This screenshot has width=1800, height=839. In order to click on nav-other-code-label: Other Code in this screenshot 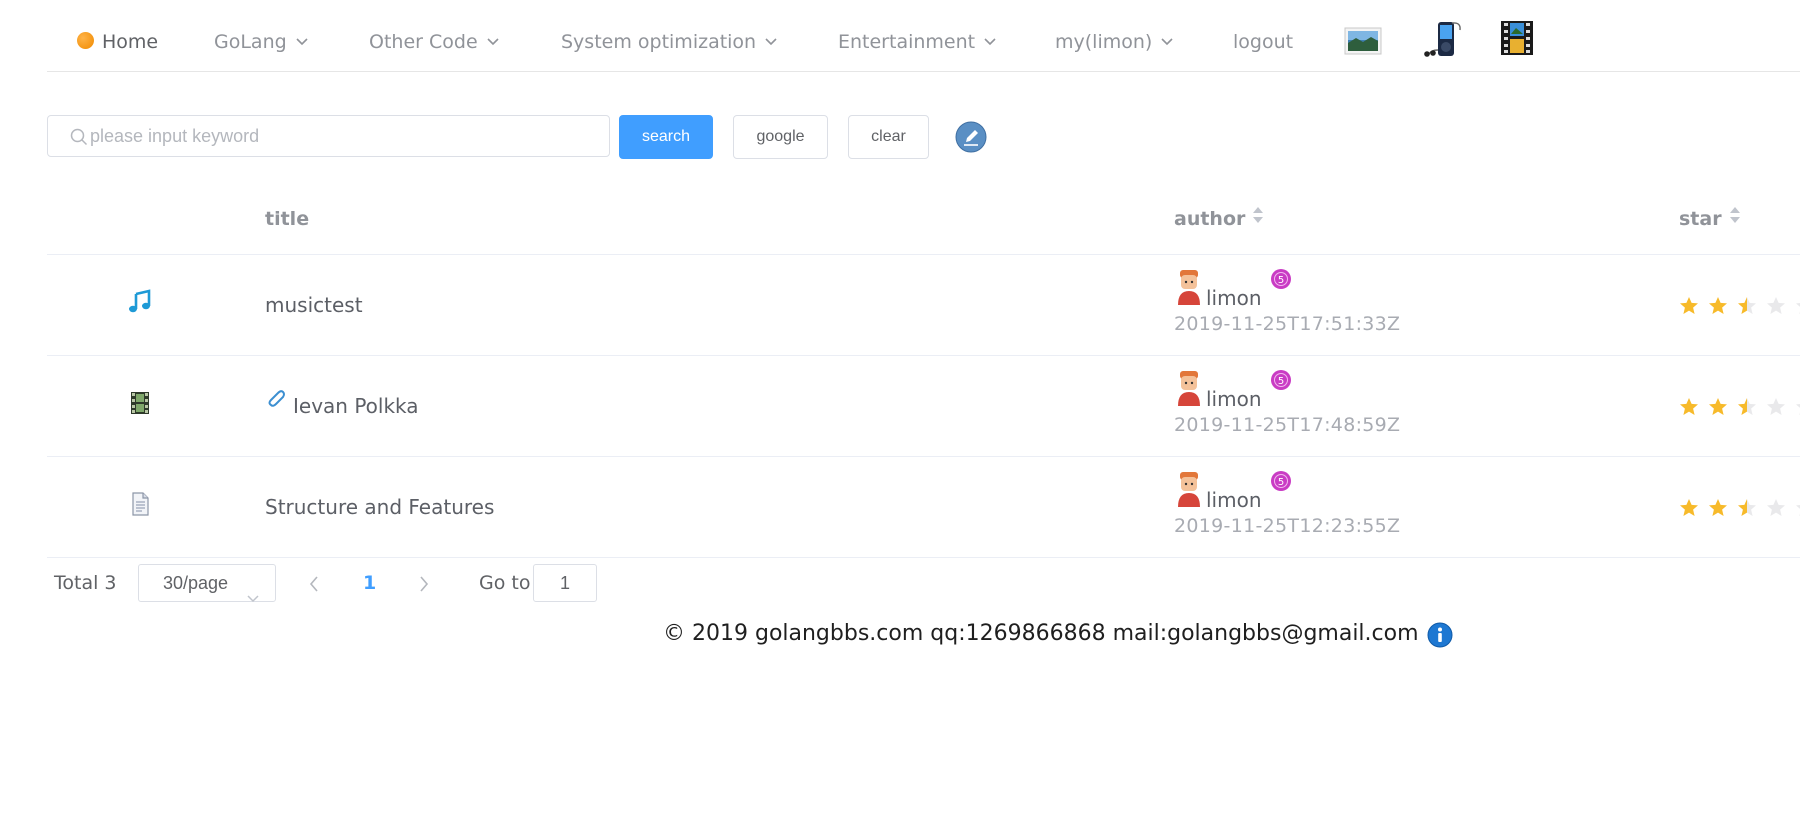, I will do `click(423, 42)`.